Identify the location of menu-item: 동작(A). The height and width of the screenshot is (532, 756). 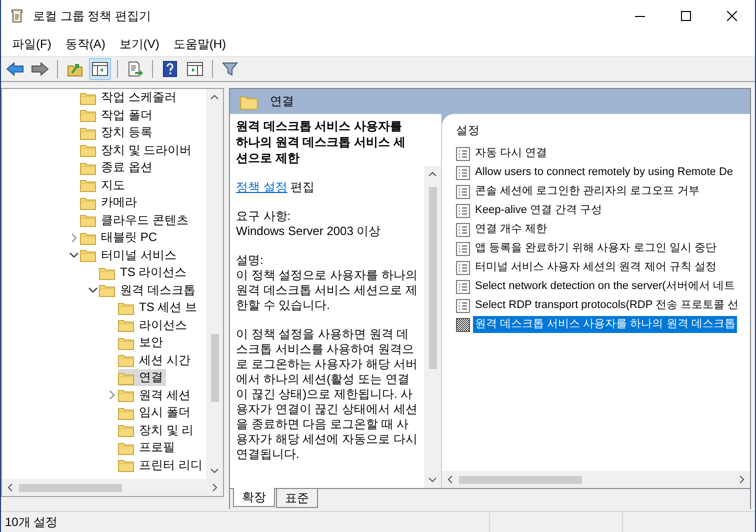
(85, 44).